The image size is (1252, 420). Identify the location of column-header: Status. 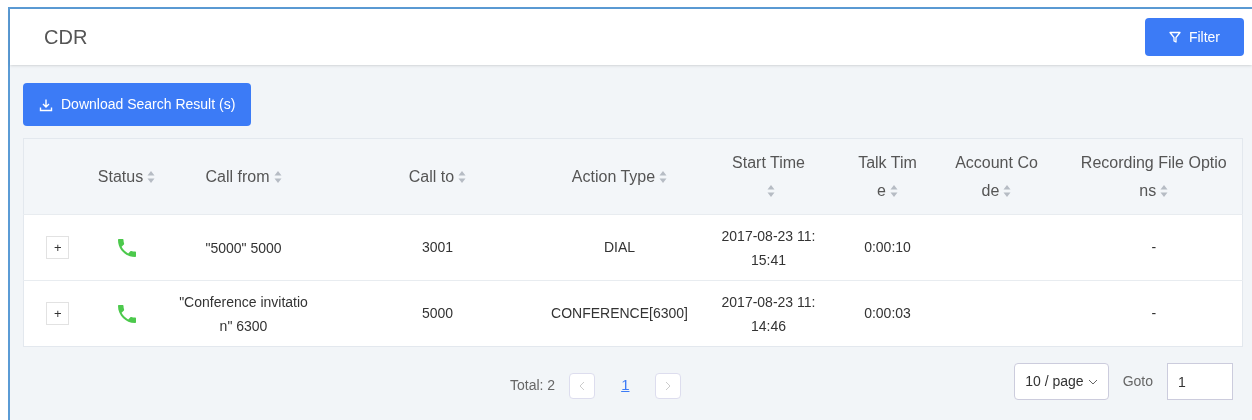
(126, 176).